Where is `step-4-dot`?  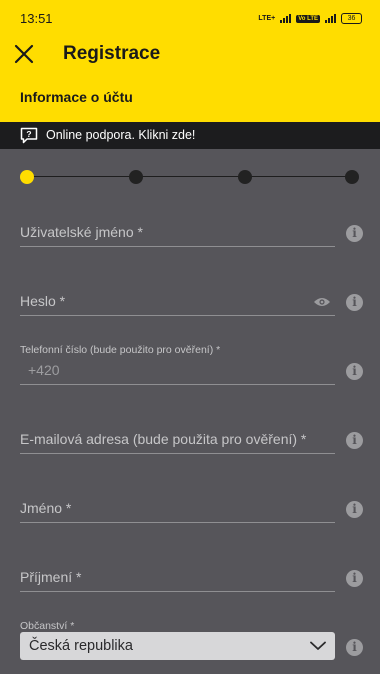 step-4-dot is located at coordinates (352, 177).